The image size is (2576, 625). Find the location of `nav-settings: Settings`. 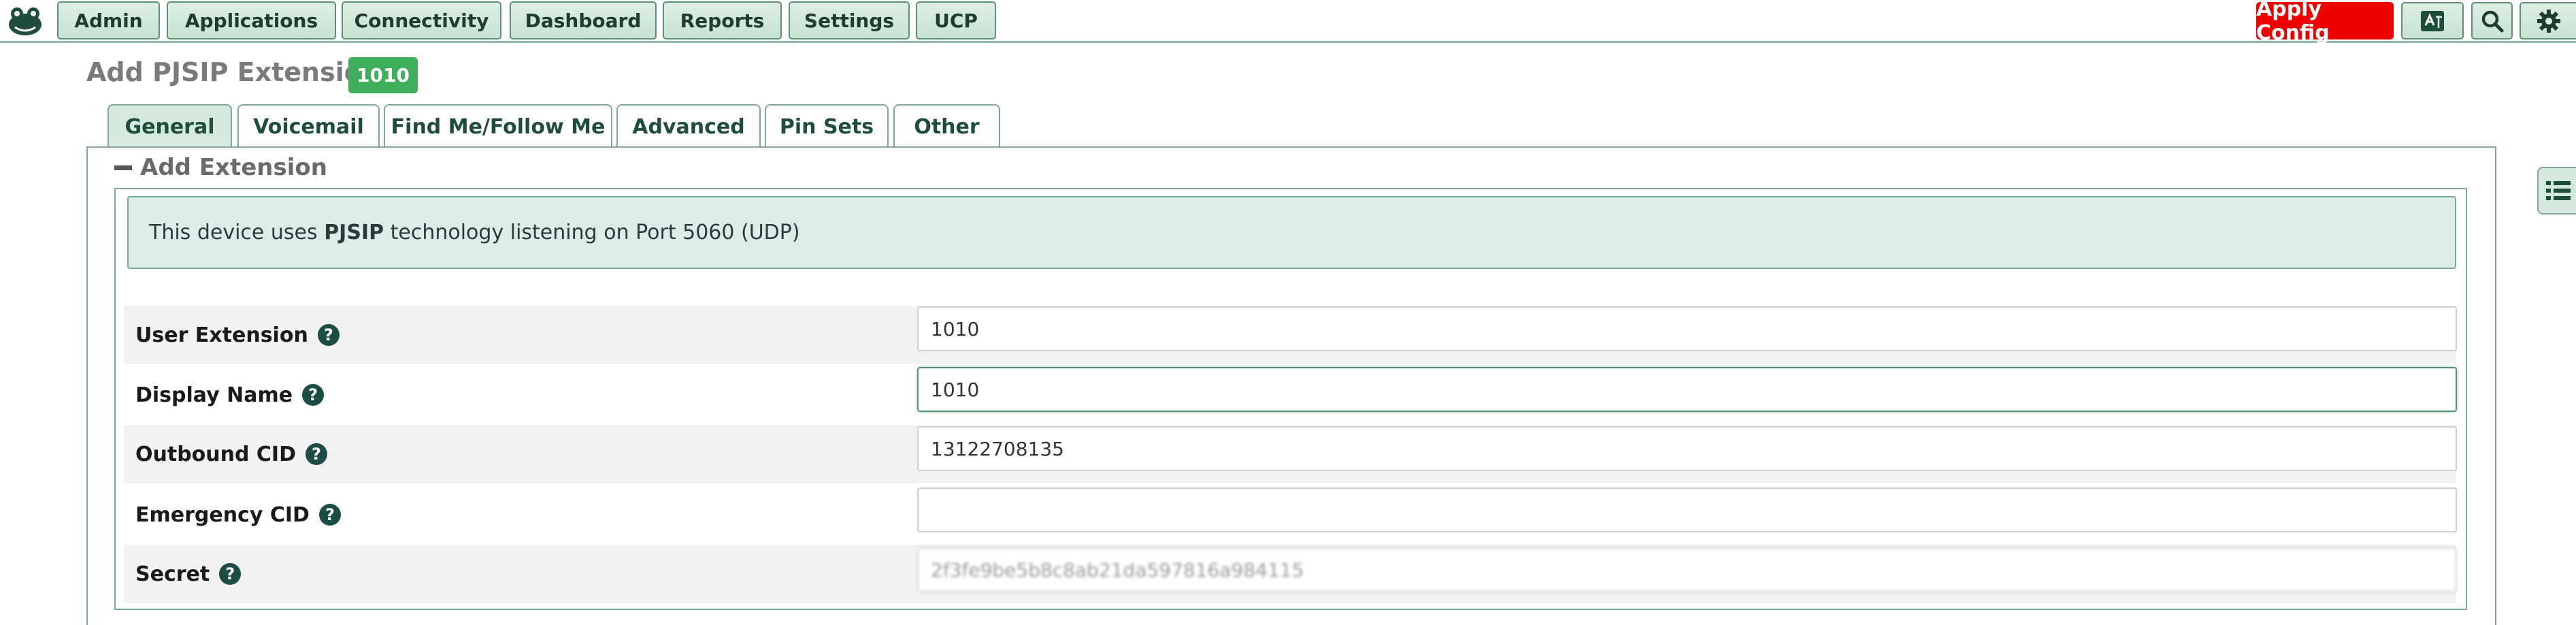

nav-settings: Settings is located at coordinates (849, 20).